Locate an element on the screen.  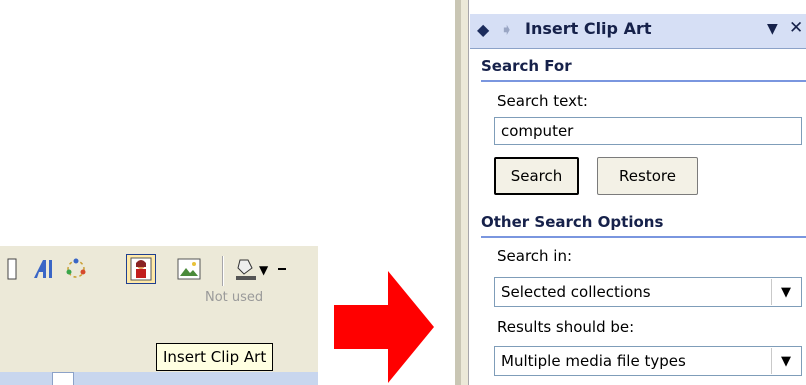
clip-art-icon is located at coordinates (141, 269).